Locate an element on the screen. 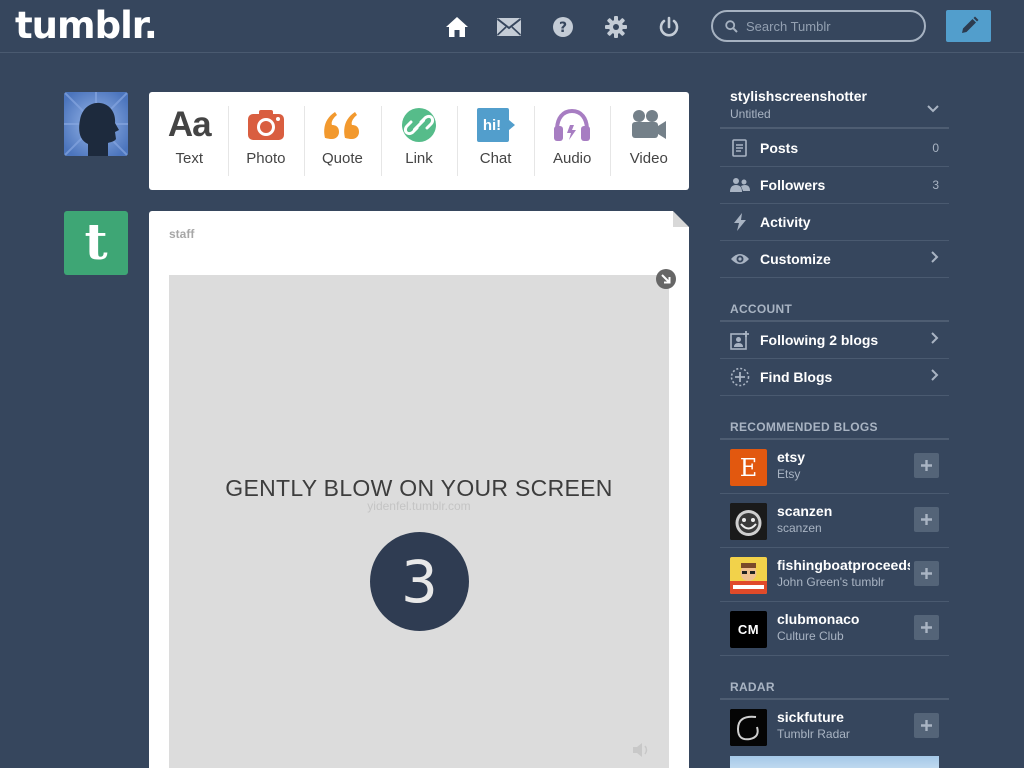 The image size is (1024, 768). sidebar-item-label: Customize is located at coordinates (795, 259).